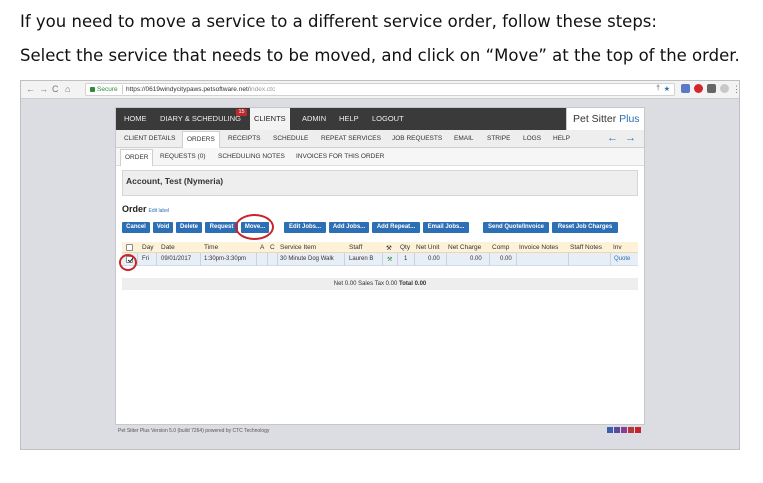  Describe the element at coordinates (610, 430) in the screenshot. I see `theme-swatch-blue` at that location.